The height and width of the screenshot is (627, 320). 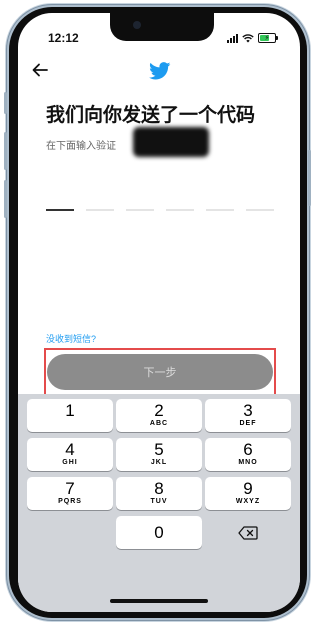 What do you see at coordinates (160, 372) in the screenshot?
I see `next-button: 下一步` at bounding box center [160, 372].